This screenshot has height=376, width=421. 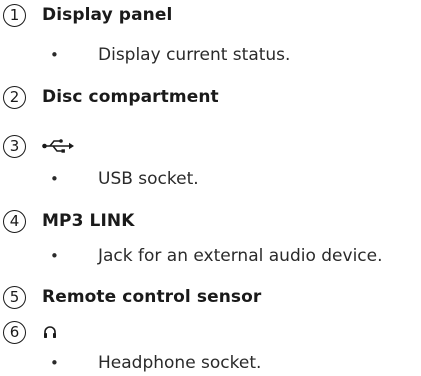 I want to click on headphone-icon, so click(x=50, y=333).